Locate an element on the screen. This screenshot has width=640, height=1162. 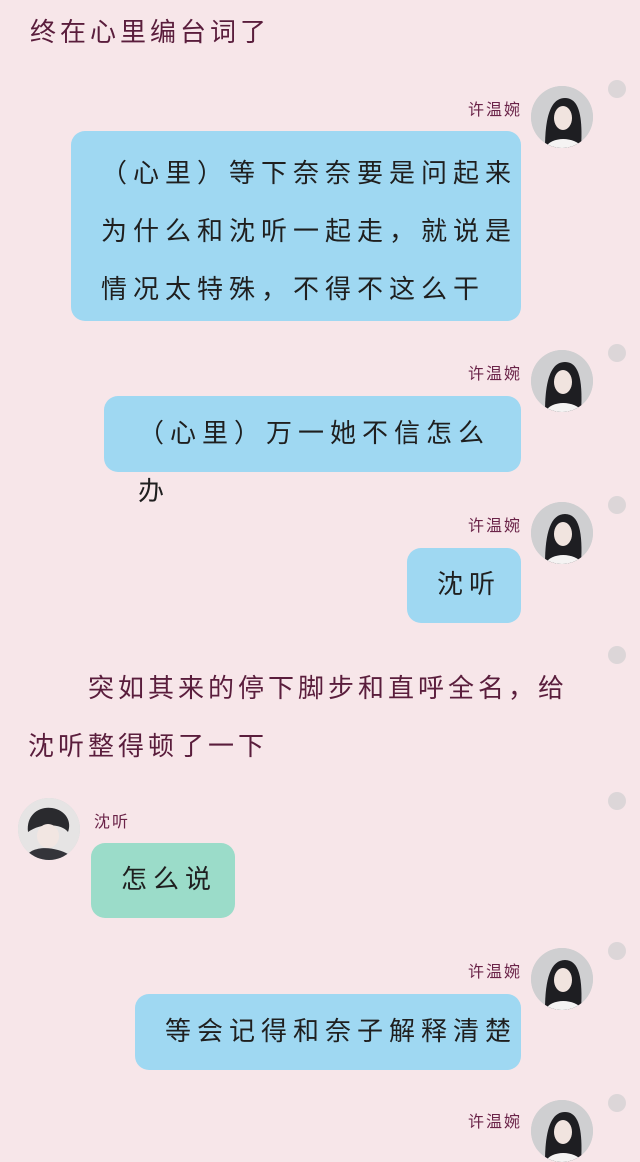
narration-text: 突如其来的停下脚步和直呼全名，给 沈听整得顿了一下 is located at coordinates (308, 718).